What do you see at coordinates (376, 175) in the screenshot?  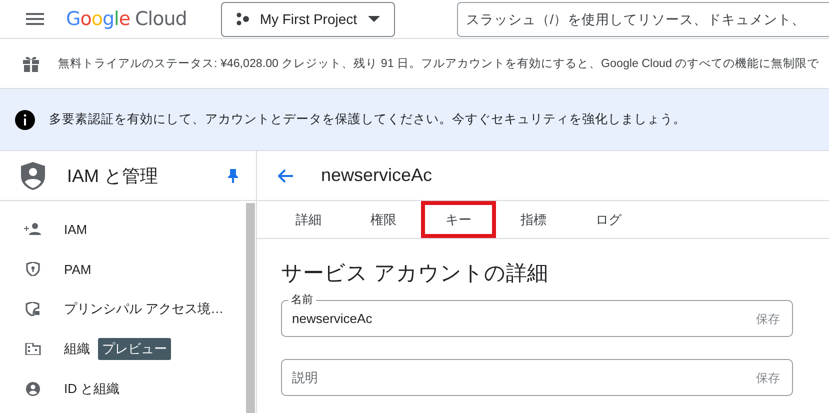 I see `page-title: newserviceAc` at bounding box center [376, 175].